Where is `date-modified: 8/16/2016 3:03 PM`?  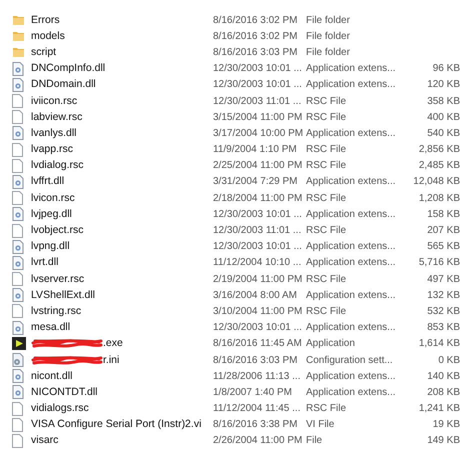 date-modified: 8/16/2016 3:03 PM is located at coordinates (255, 52).